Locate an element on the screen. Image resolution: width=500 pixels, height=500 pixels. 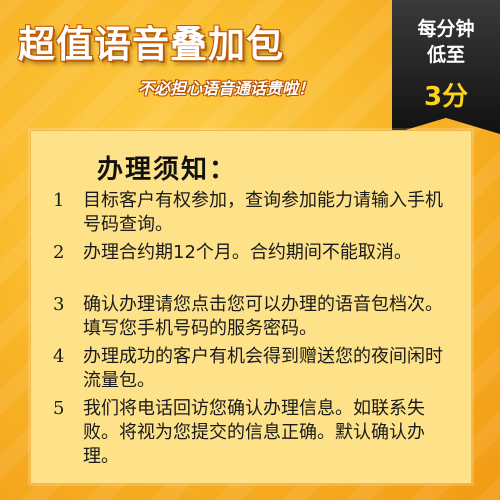
rule-text: 我们将电话回访您确认办理信息。如联系失败。将视为您提交的信息正确。默认确认办理。 is located at coordinates (254, 432).